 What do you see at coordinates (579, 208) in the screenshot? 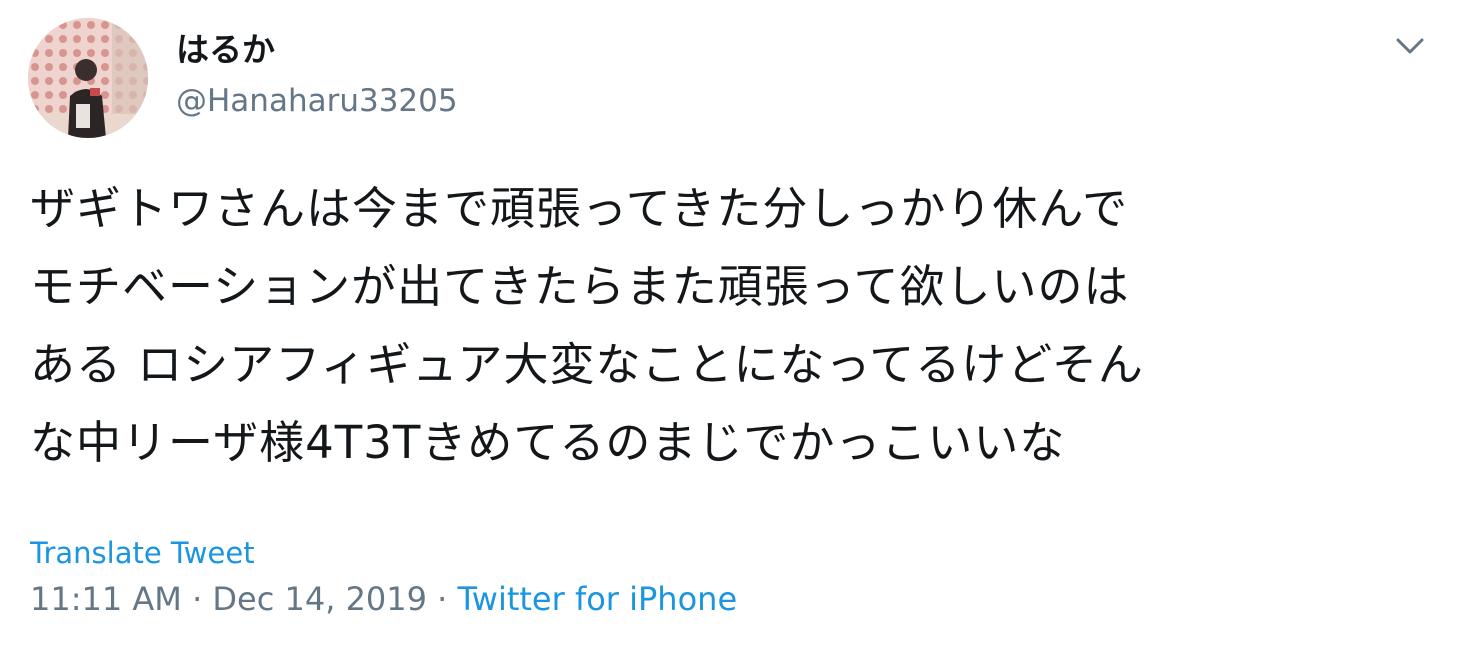
I see `tweet-text-line: ザギトワさんは今まで頑張ってきた分しっかり休んで` at bounding box center [579, 208].